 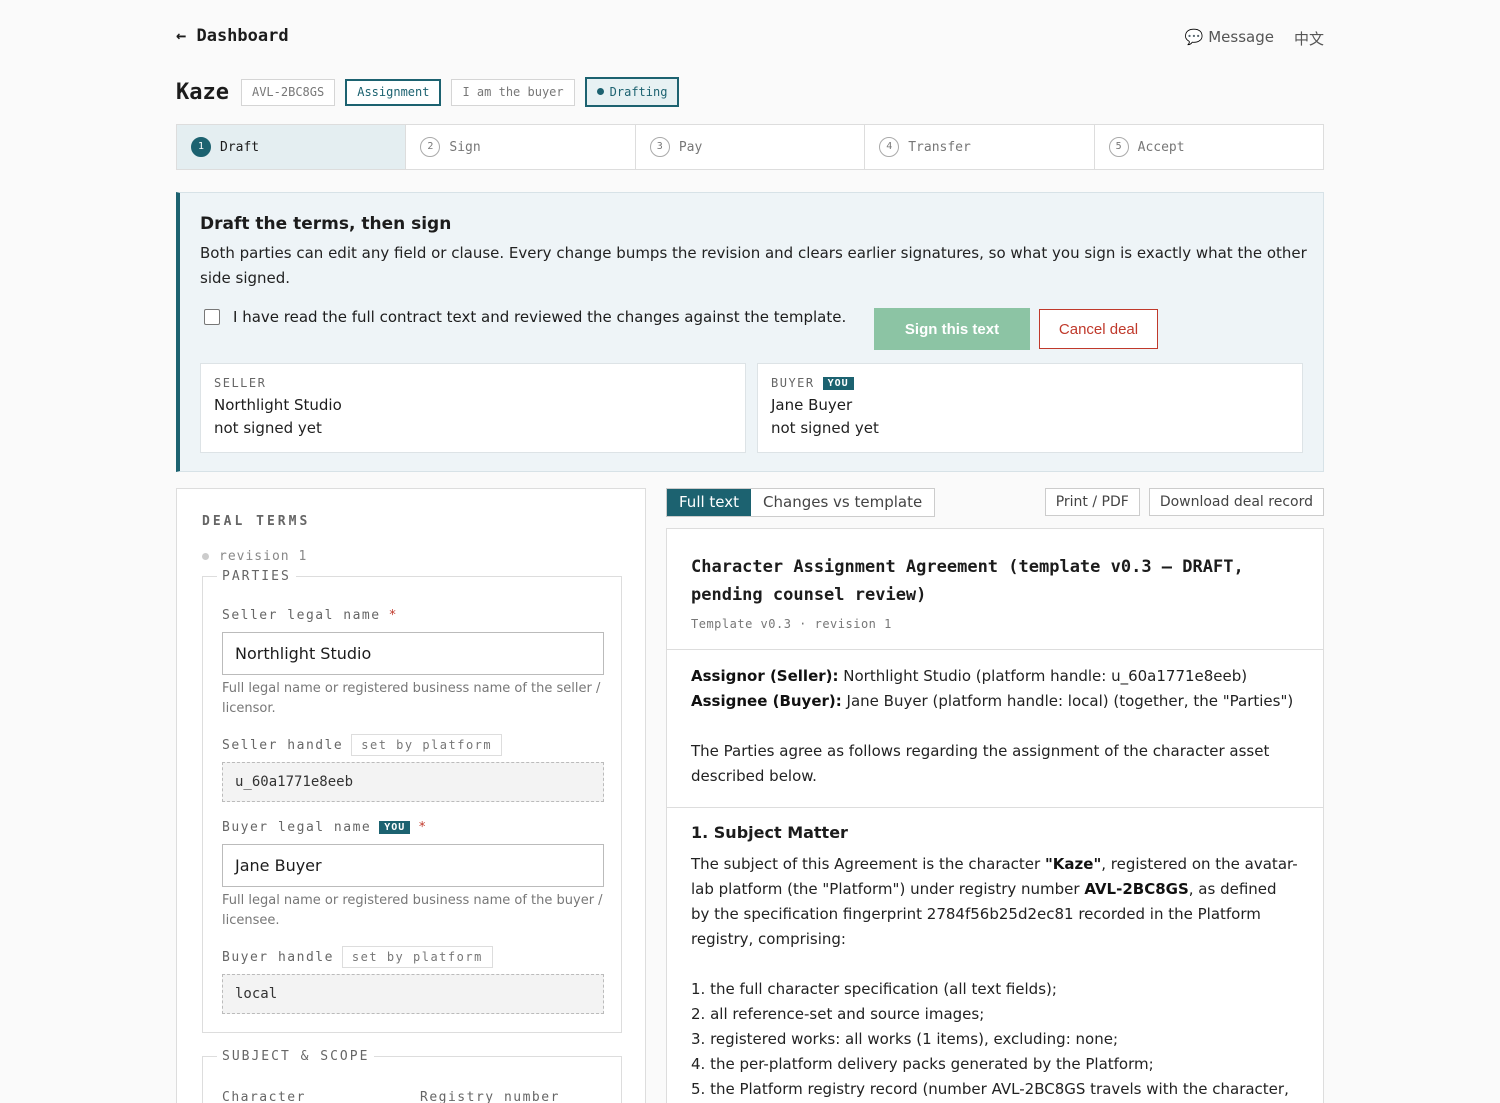 I want to click on buyer-handle-label: Buyer handle, so click(x=278, y=957).